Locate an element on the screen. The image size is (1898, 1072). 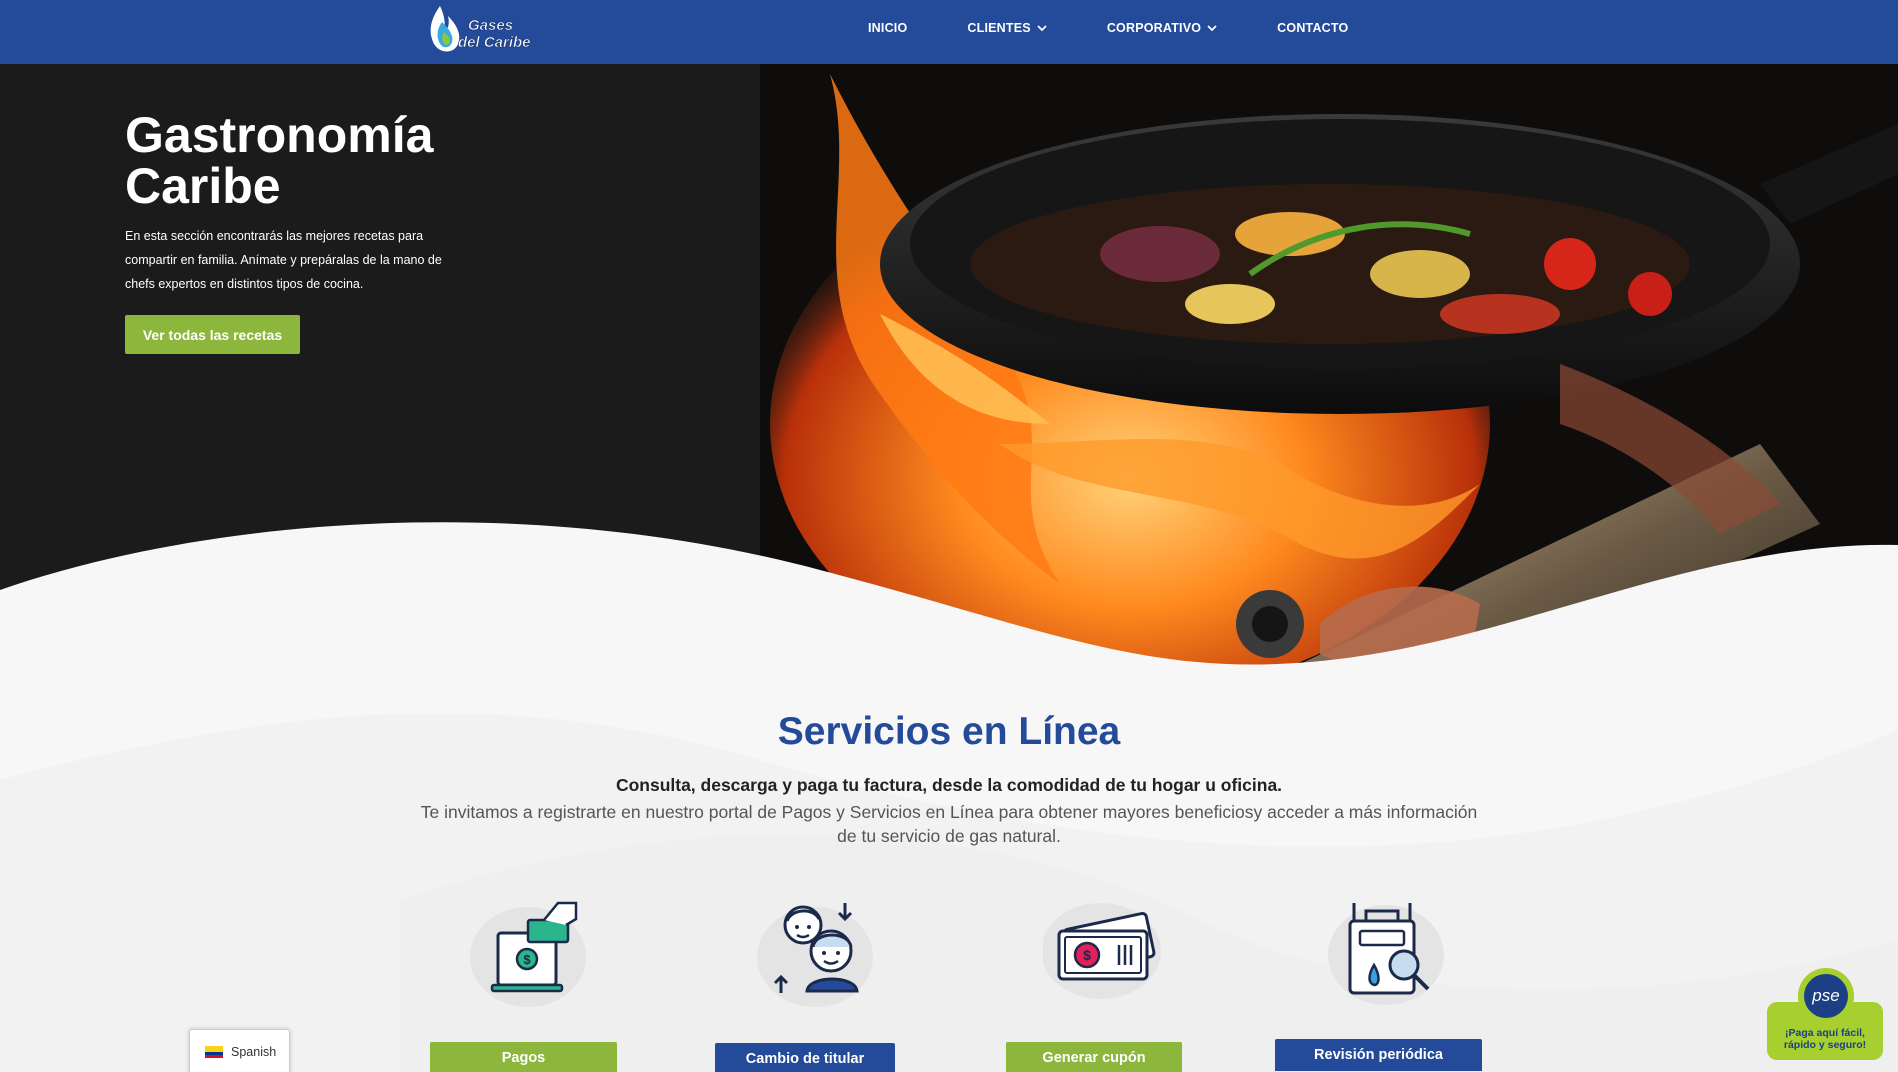
services-title: Servicios en Línea is located at coordinates (949, 731).